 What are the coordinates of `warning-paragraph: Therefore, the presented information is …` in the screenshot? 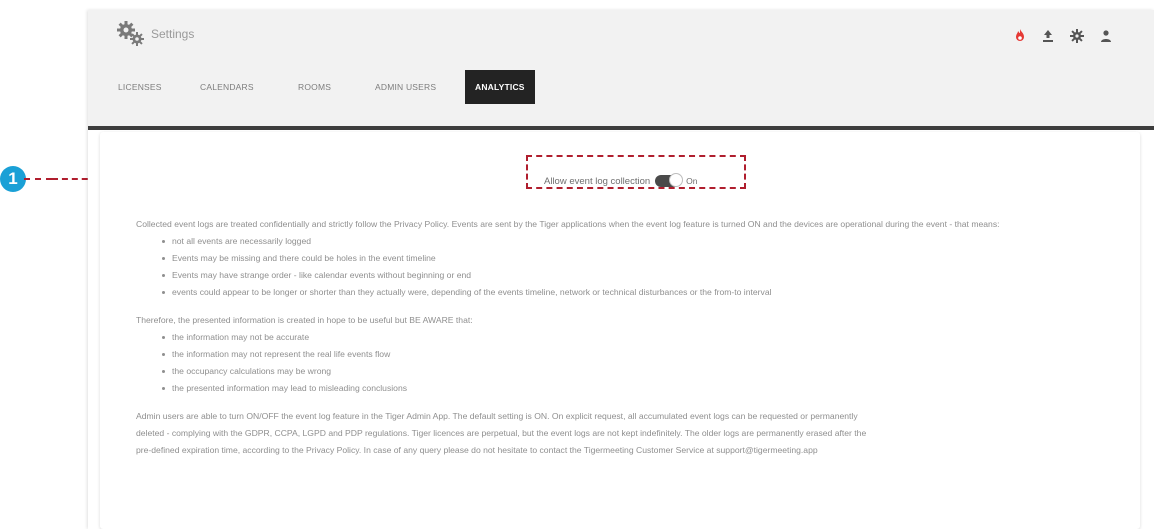 It's located at (304, 320).